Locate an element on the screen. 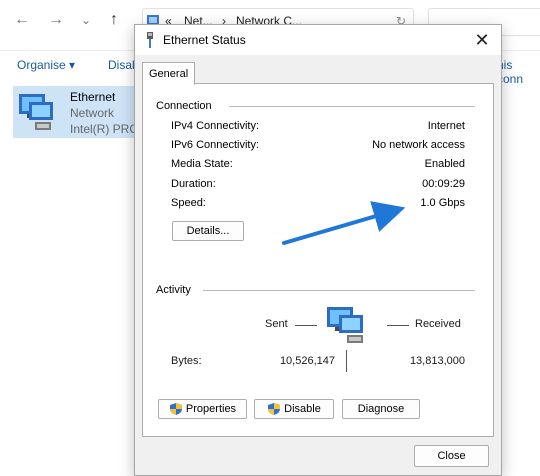  duration-value: 00:09:29 is located at coordinates (443, 184).